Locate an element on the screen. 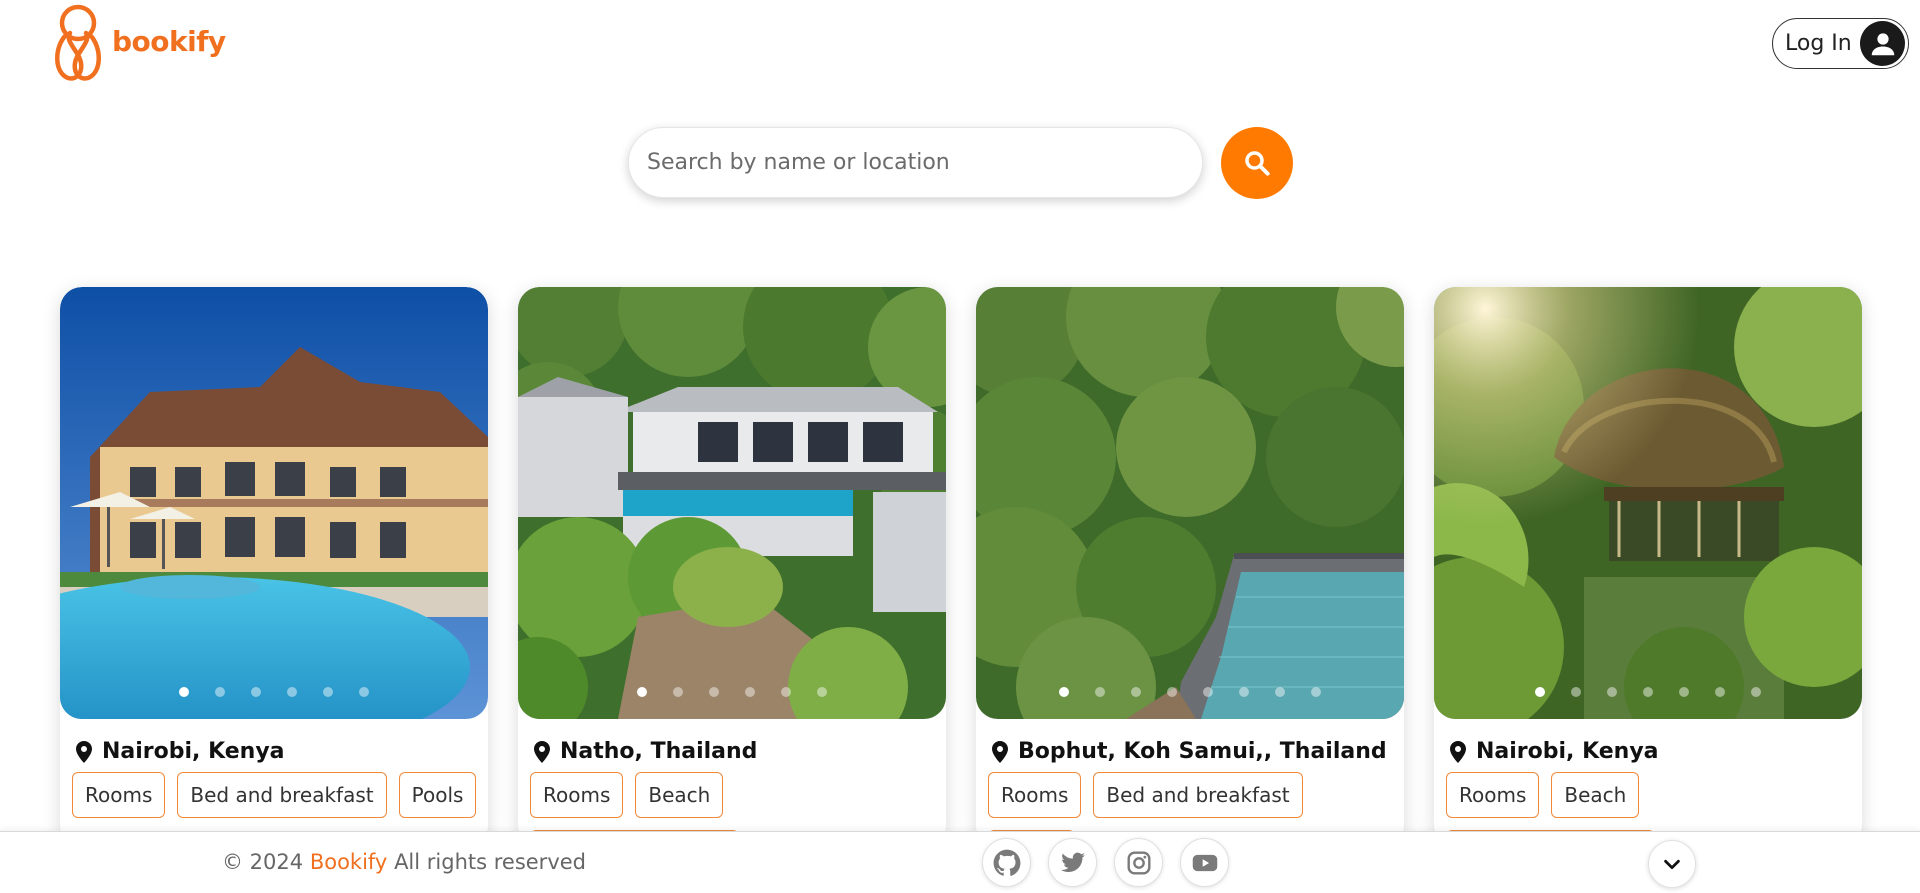  search-input is located at coordinates (924, 162).